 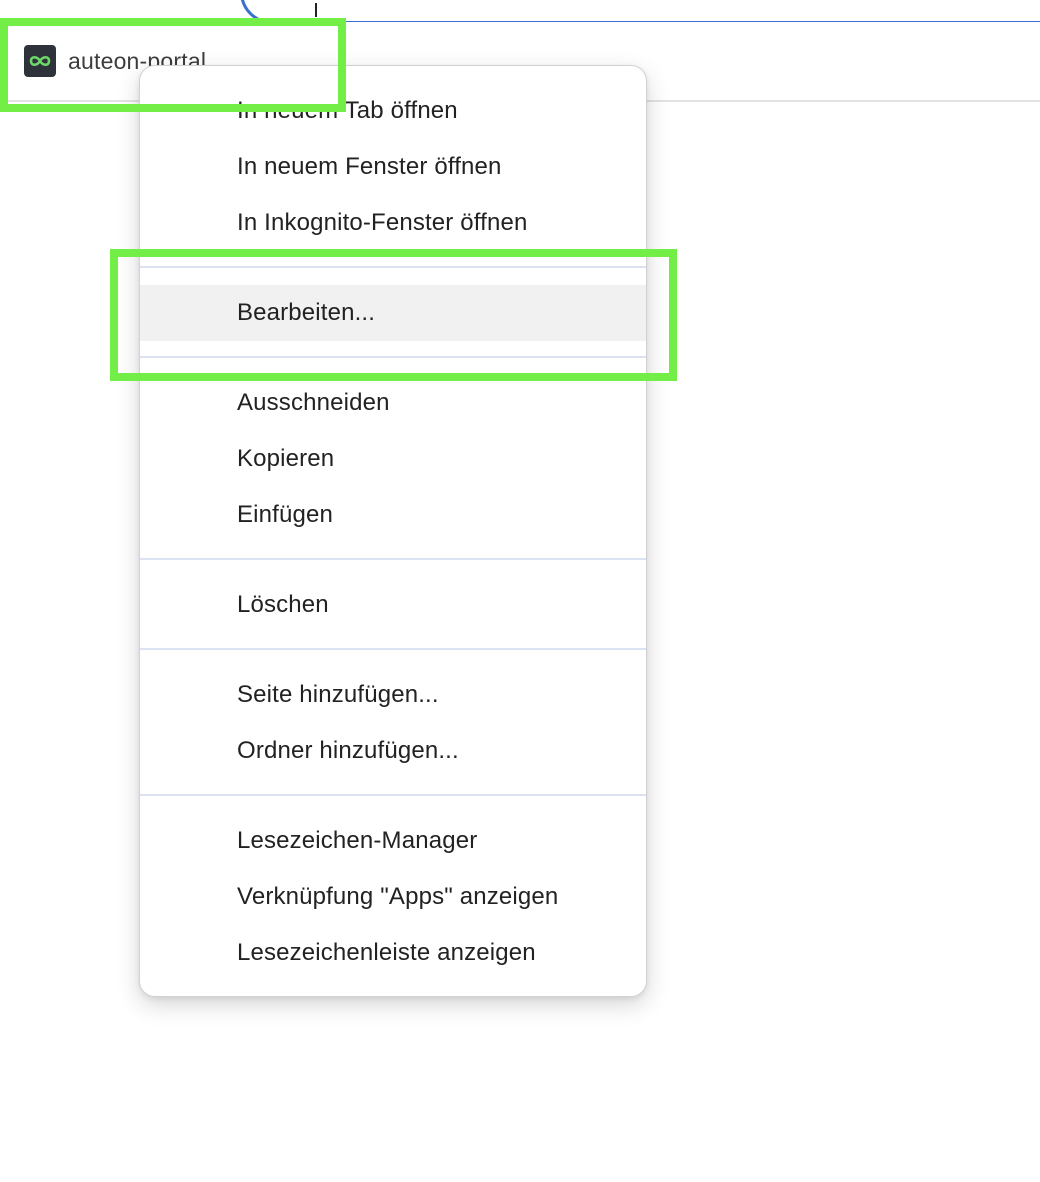 I want to click on menu-item-show-bookmarks-bar: Lesezeichenleiste anzeigen, so click(x=393, y=953).